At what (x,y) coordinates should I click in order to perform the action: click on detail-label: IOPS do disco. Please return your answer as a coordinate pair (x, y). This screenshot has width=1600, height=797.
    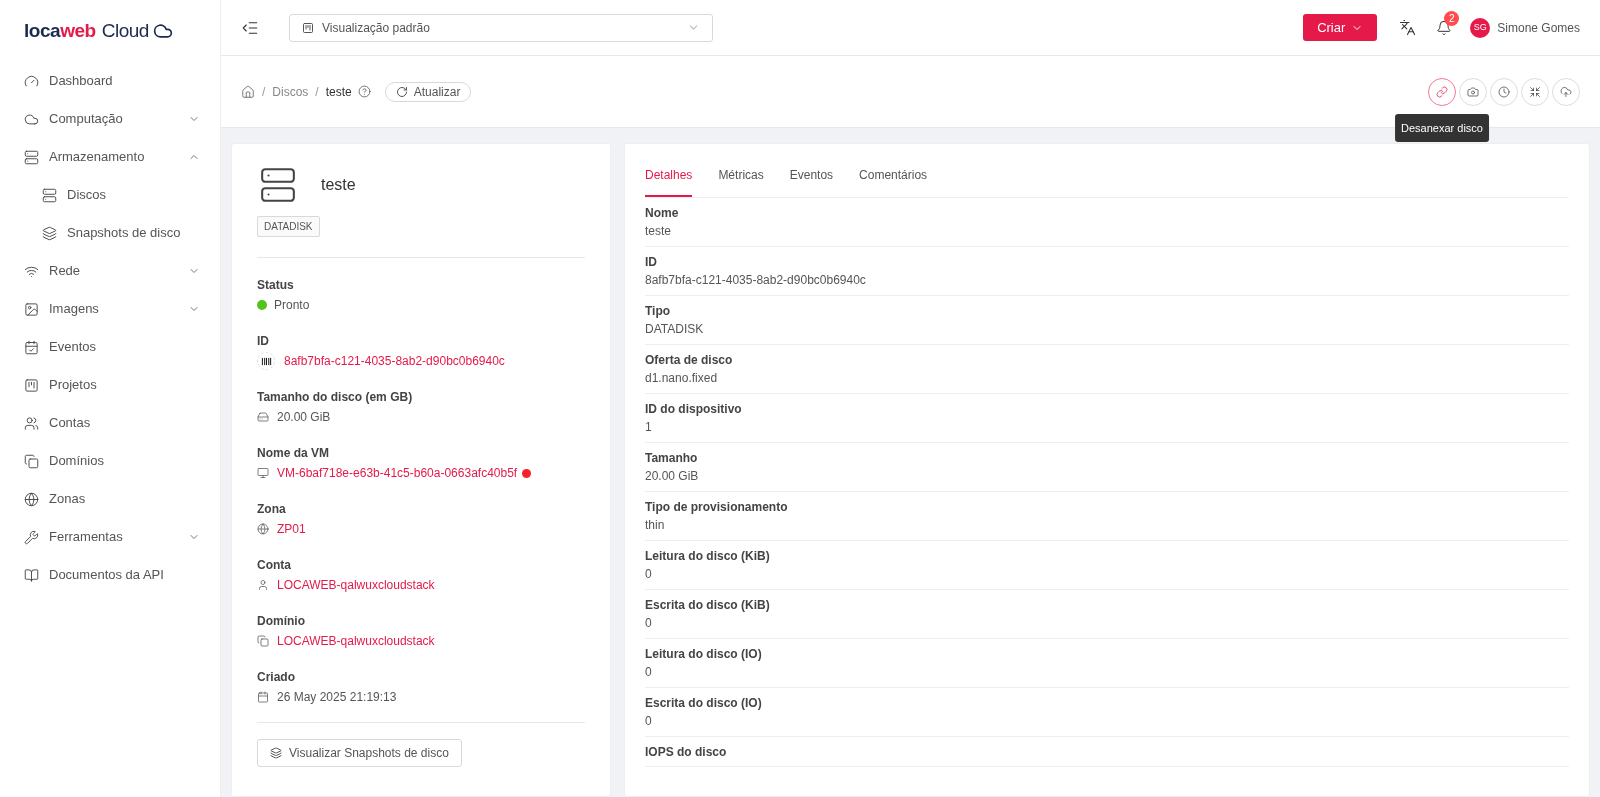
    Looking at the image, I should click on (686, 752).